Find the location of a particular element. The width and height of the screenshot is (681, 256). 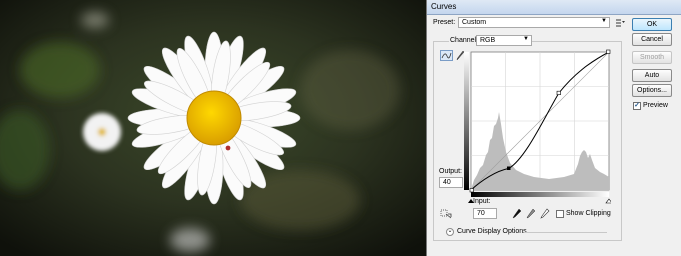

input-gradient-bar is located at coordinates (540, 194).